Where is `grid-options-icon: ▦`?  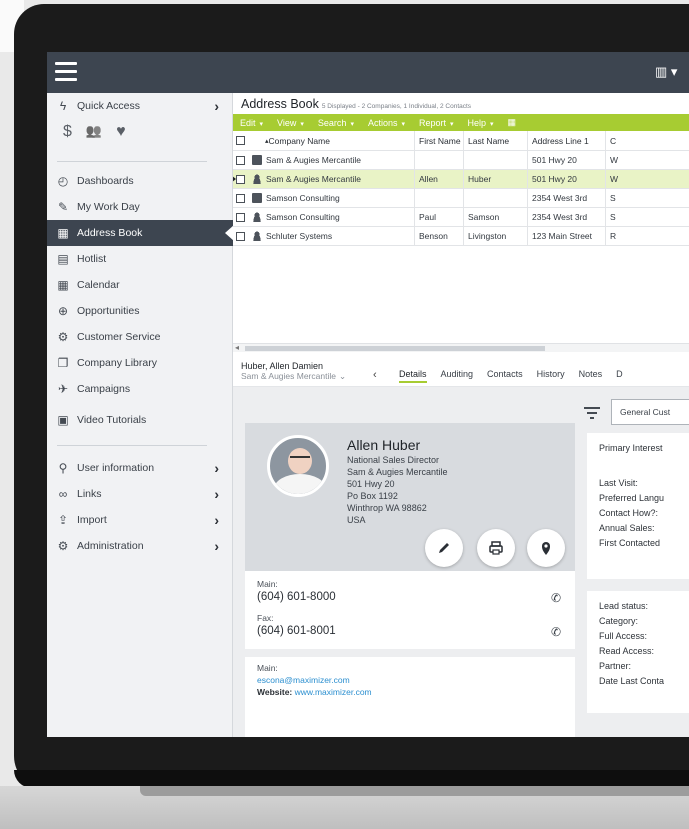 grid-options-icon: ▦ is located at coordinates (512, 122).